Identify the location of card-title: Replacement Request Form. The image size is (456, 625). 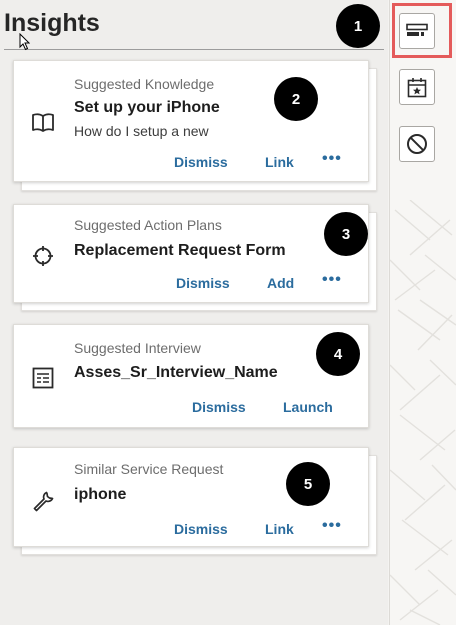
(180, 250).